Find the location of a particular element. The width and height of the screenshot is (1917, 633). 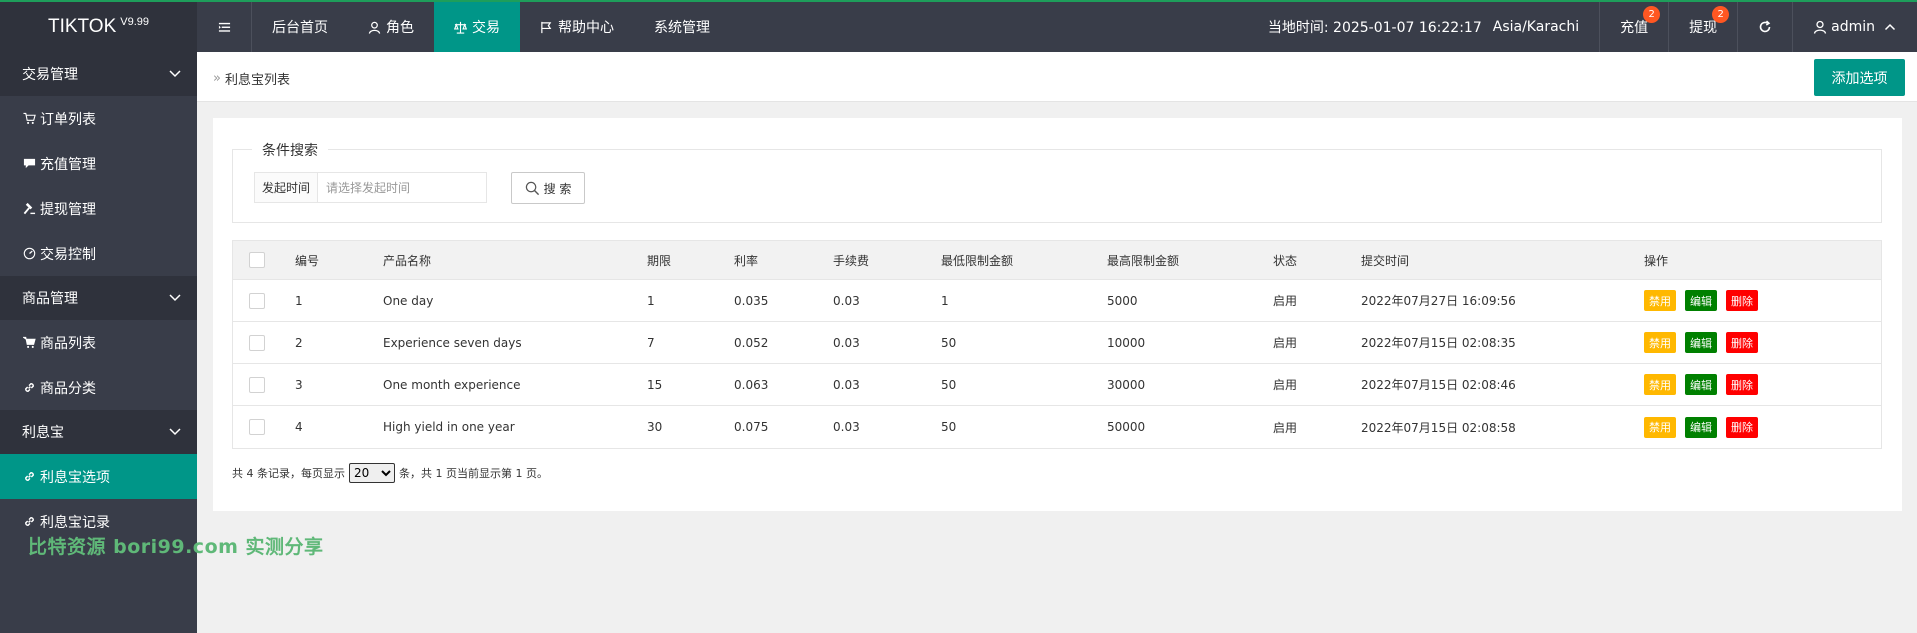

sidebar-item-goods-category: 商品分类 is located at coordinates (98, 387).